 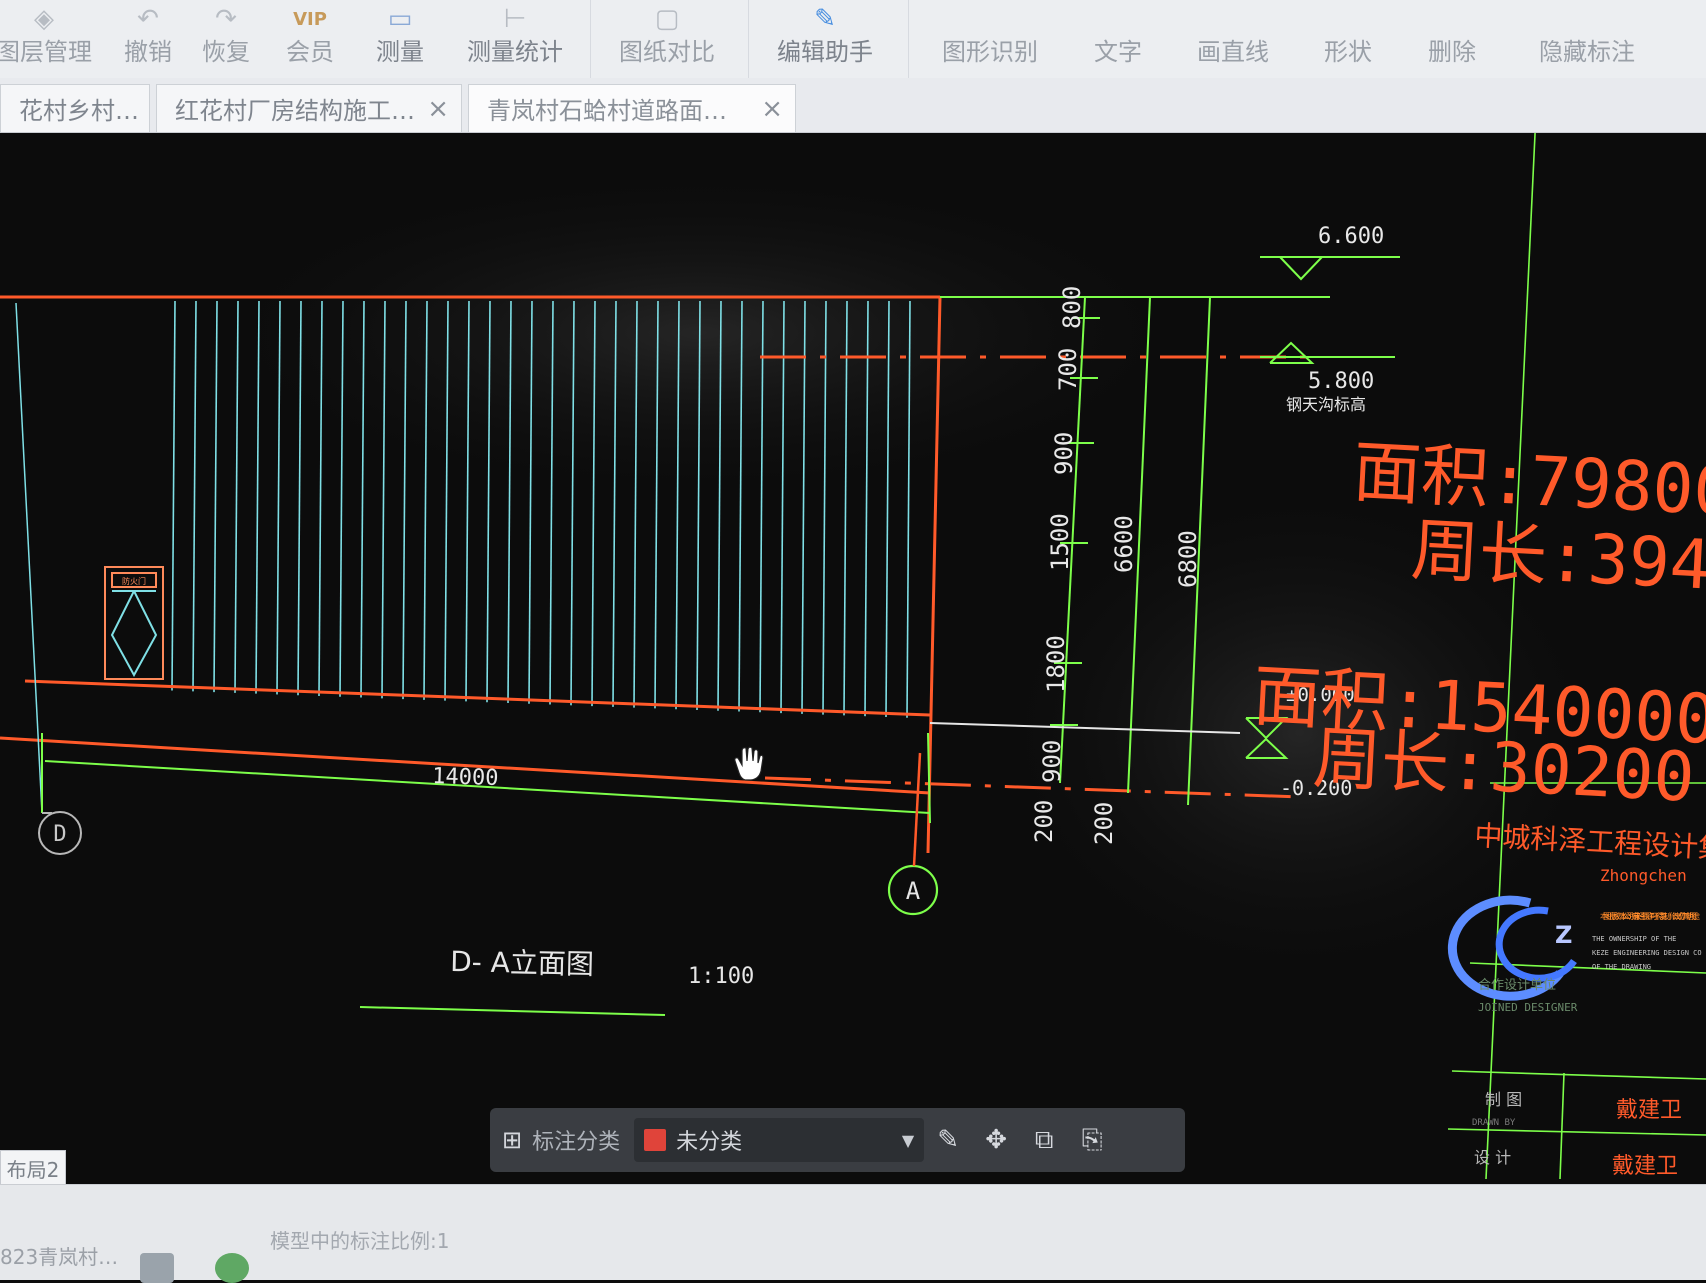 I want to click on undo-icon: ↶, so click(x=148, y=19).